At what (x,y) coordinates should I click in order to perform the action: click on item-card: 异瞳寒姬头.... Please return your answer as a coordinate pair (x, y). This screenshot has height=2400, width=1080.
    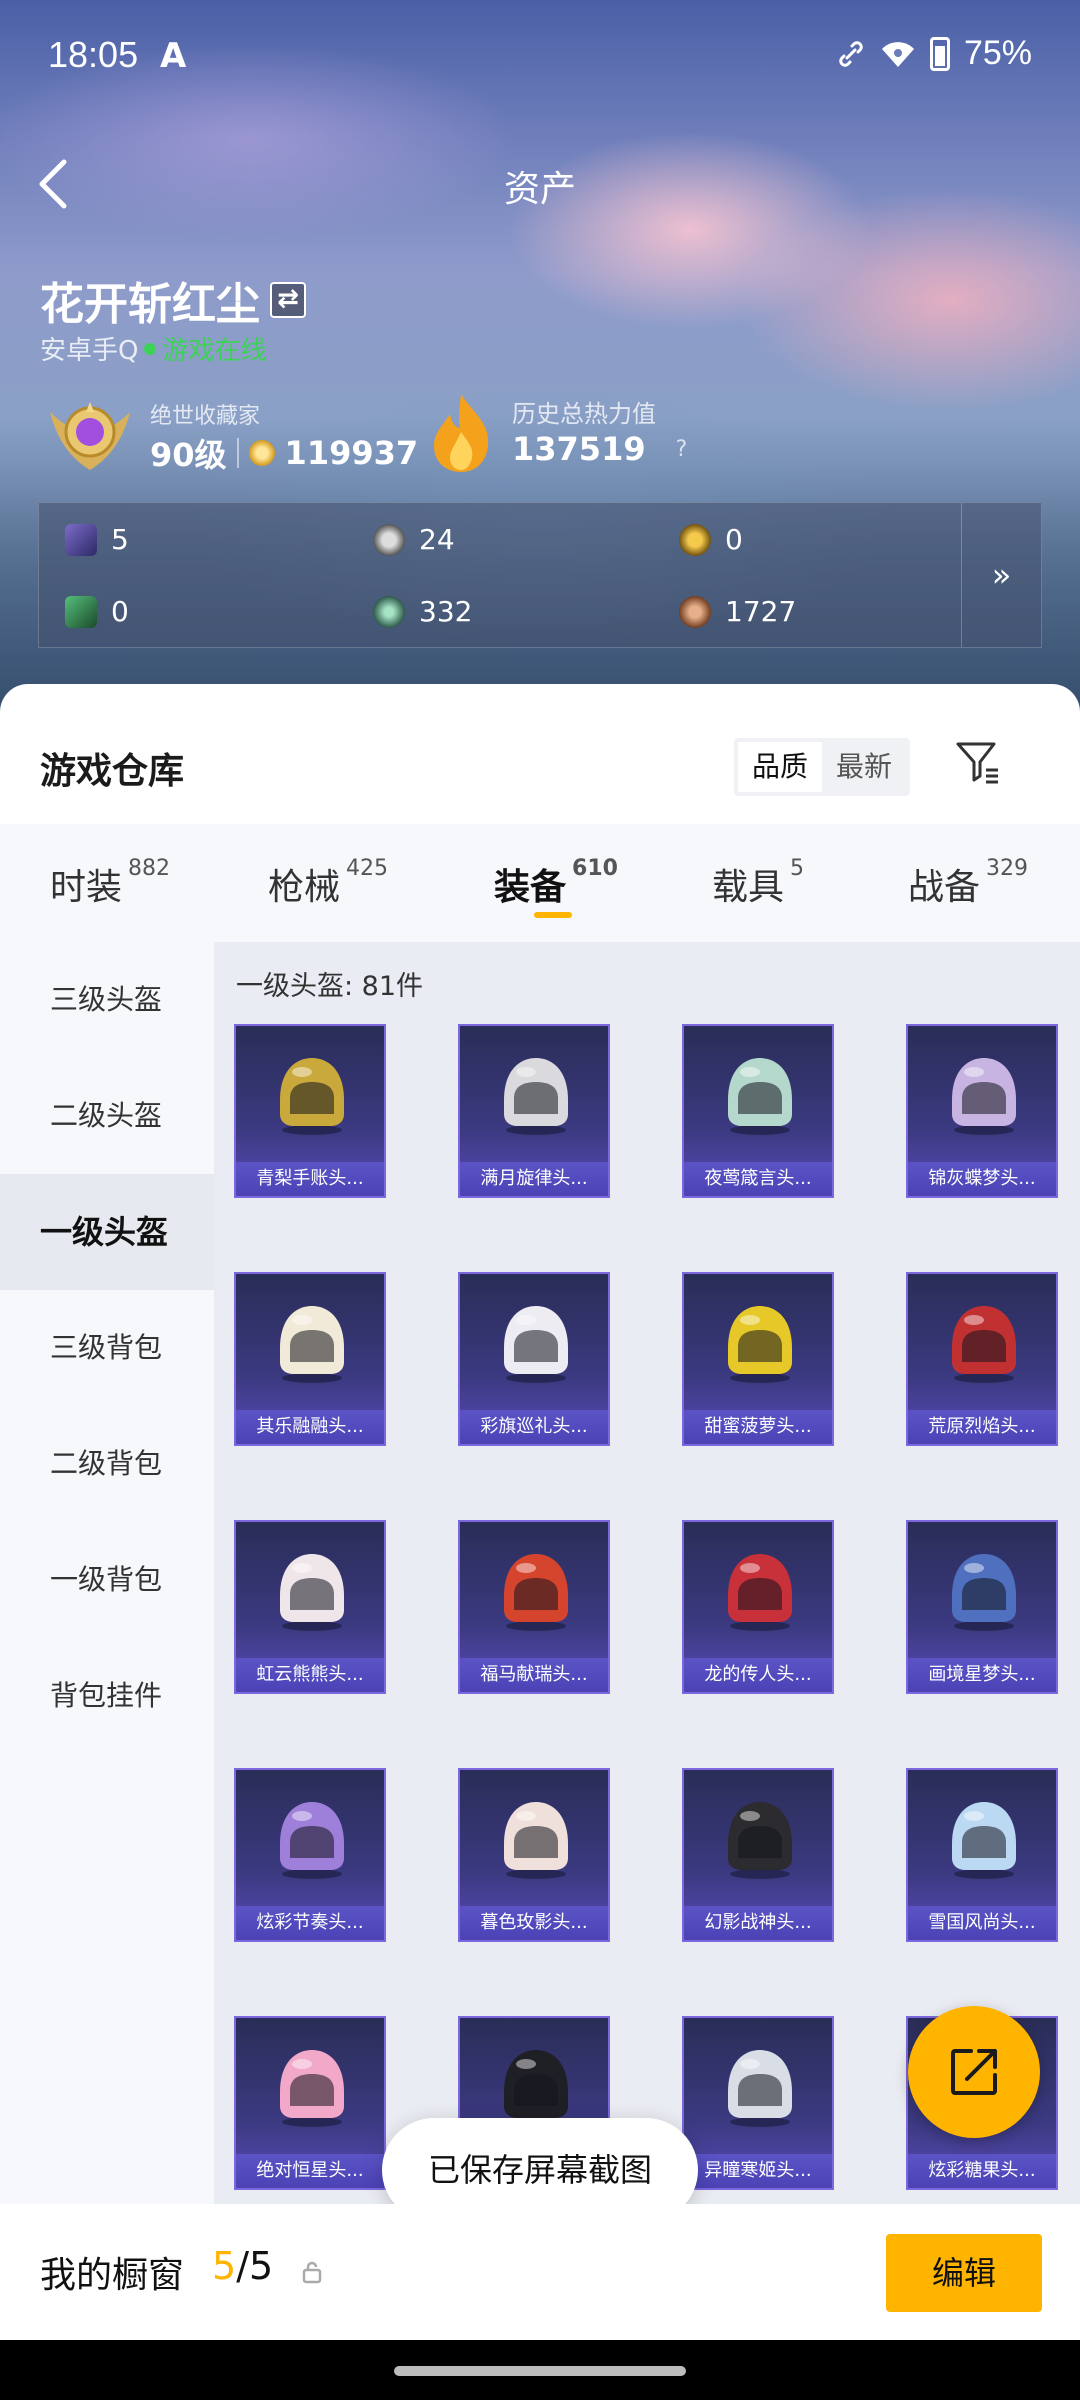
    Looking at the image, I should click on (758, 2103).